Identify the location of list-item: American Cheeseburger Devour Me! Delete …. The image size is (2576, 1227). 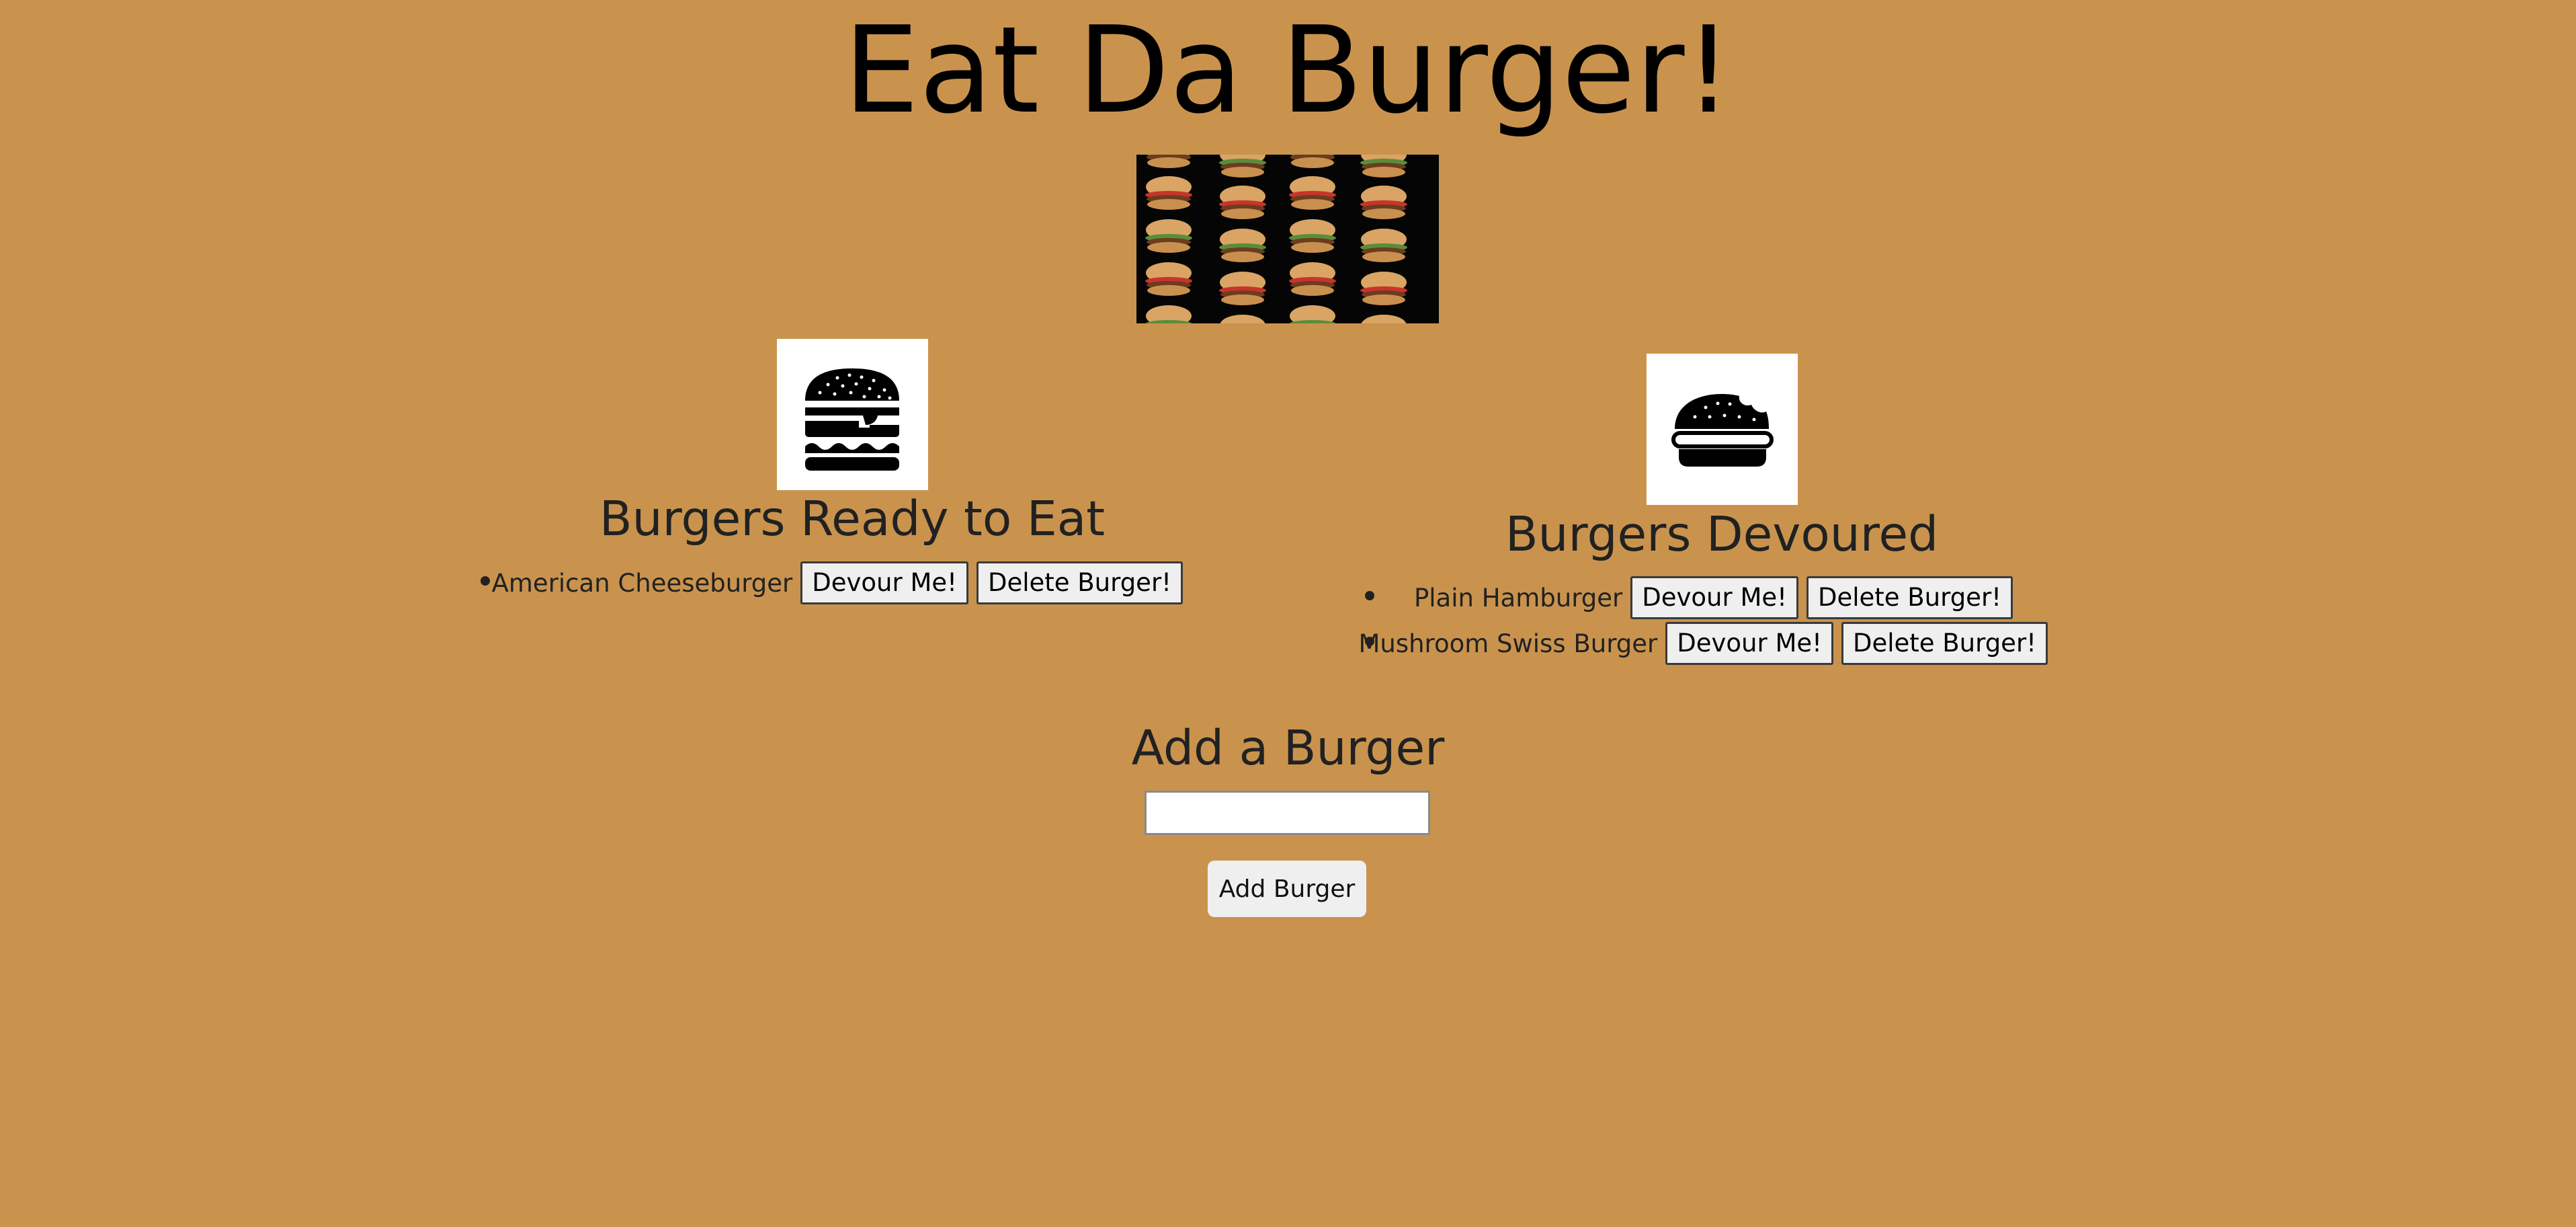
(826, 582).